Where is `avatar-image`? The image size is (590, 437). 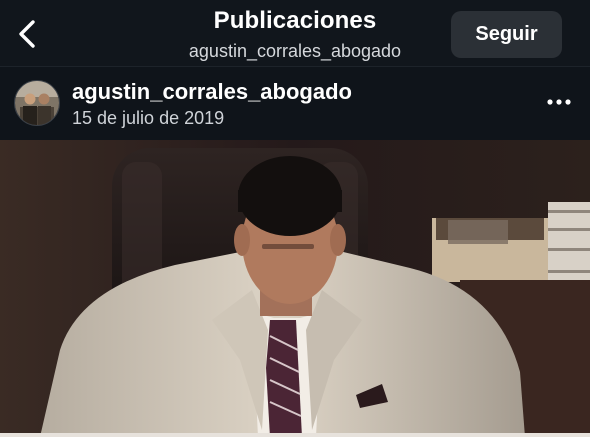
avatar-image is located at coordinates (37, 103).